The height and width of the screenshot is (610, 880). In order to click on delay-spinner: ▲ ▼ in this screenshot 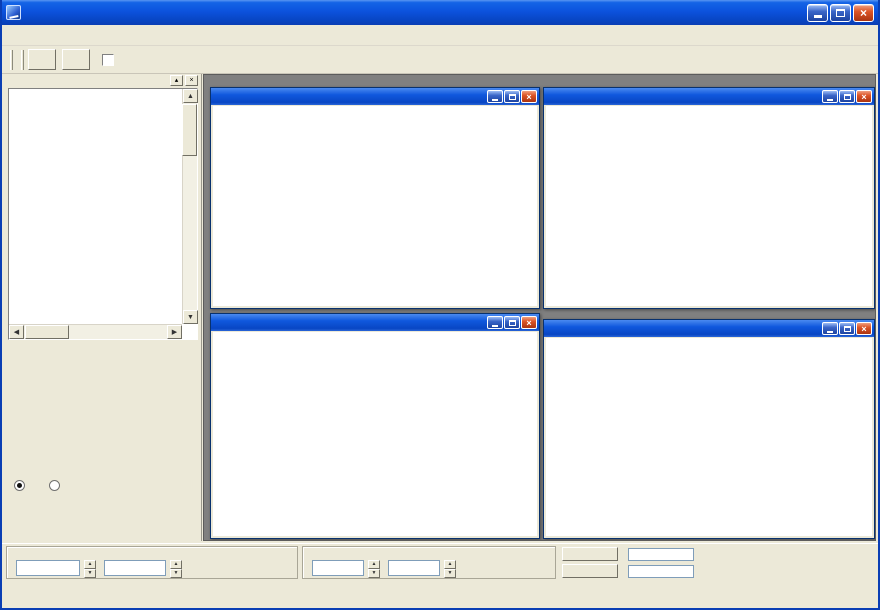, I will do `click(176, 569)`.